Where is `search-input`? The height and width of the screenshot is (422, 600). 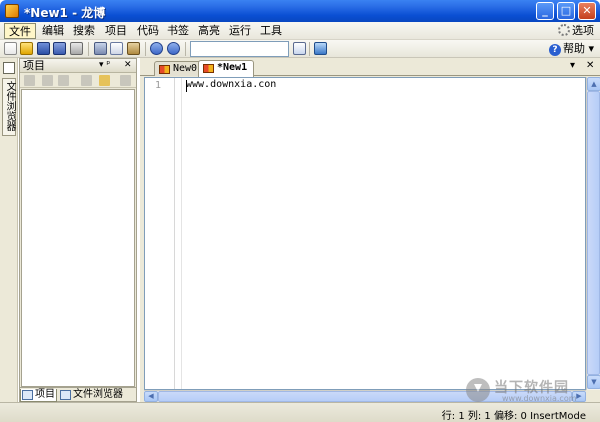
search-input is located at coordinates (239, 49).